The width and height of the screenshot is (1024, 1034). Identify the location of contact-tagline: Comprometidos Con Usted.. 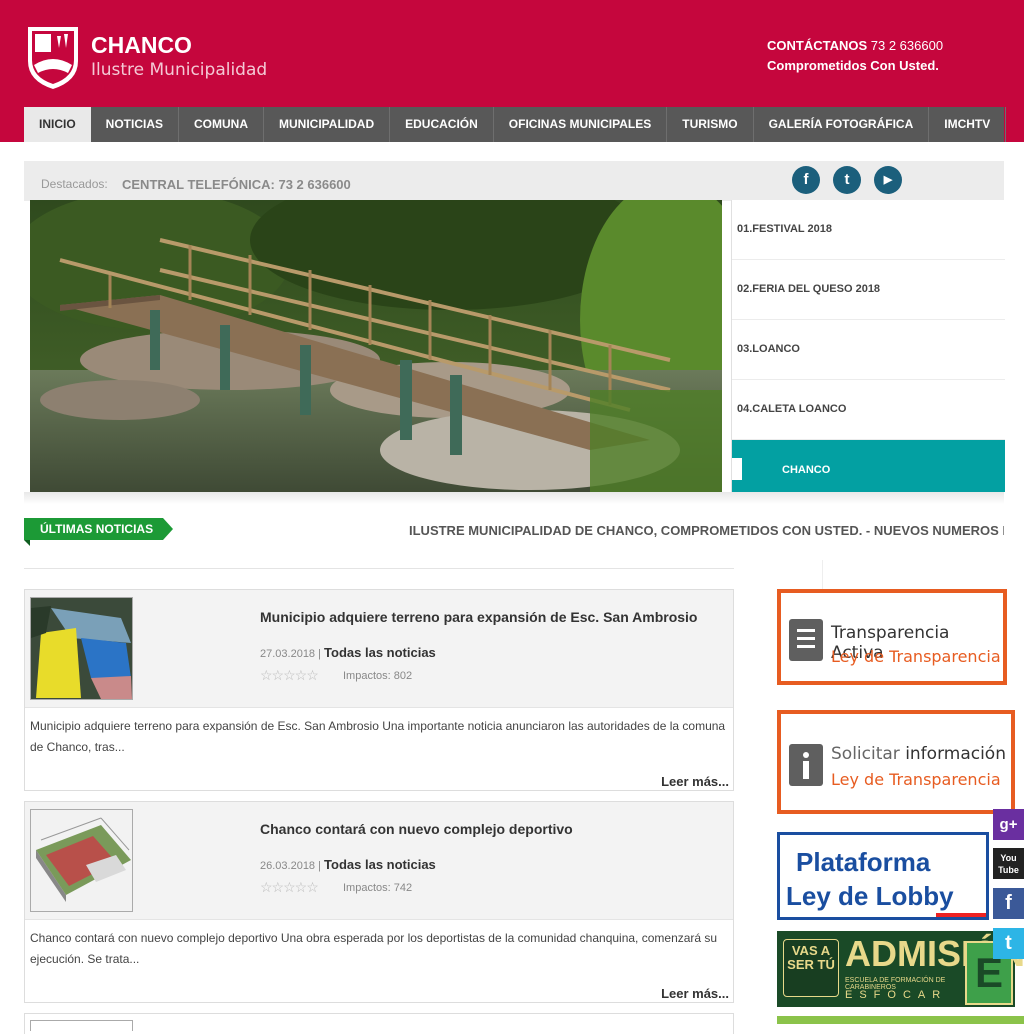
(853, 65).